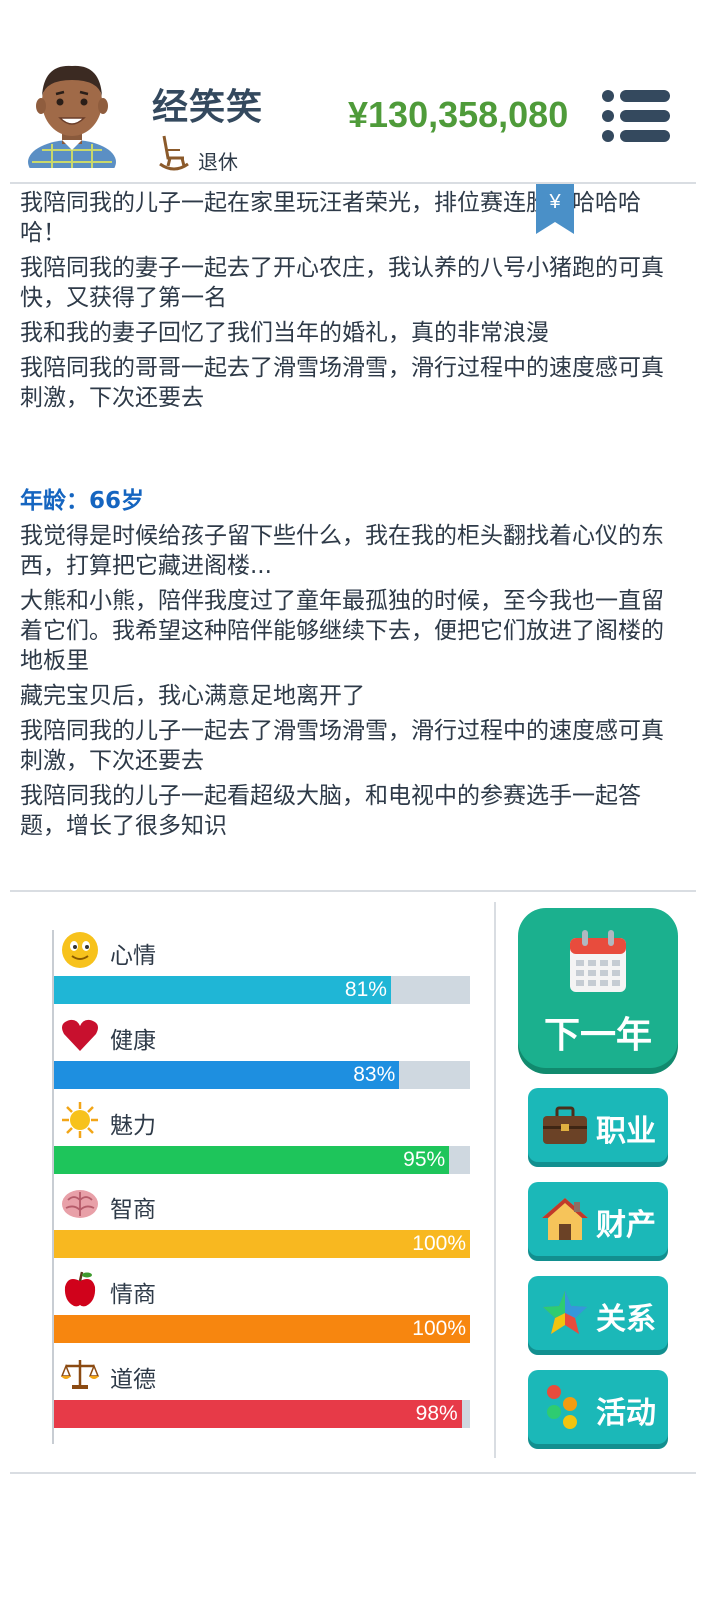 Image resolution: width=720 pixels, height=1600 pixels. What do you see at coordinates (82, 501) in the screenshot?
I see `age-heading: 年龄：66岁` at bounding box center [82, 501].